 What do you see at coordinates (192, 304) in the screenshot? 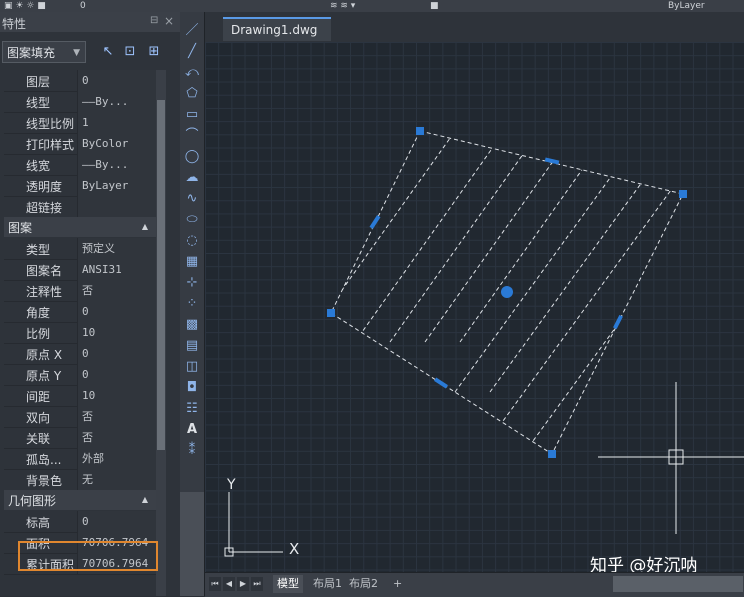
I see `point-icon: ⁘` at bounding box center [192, 304].